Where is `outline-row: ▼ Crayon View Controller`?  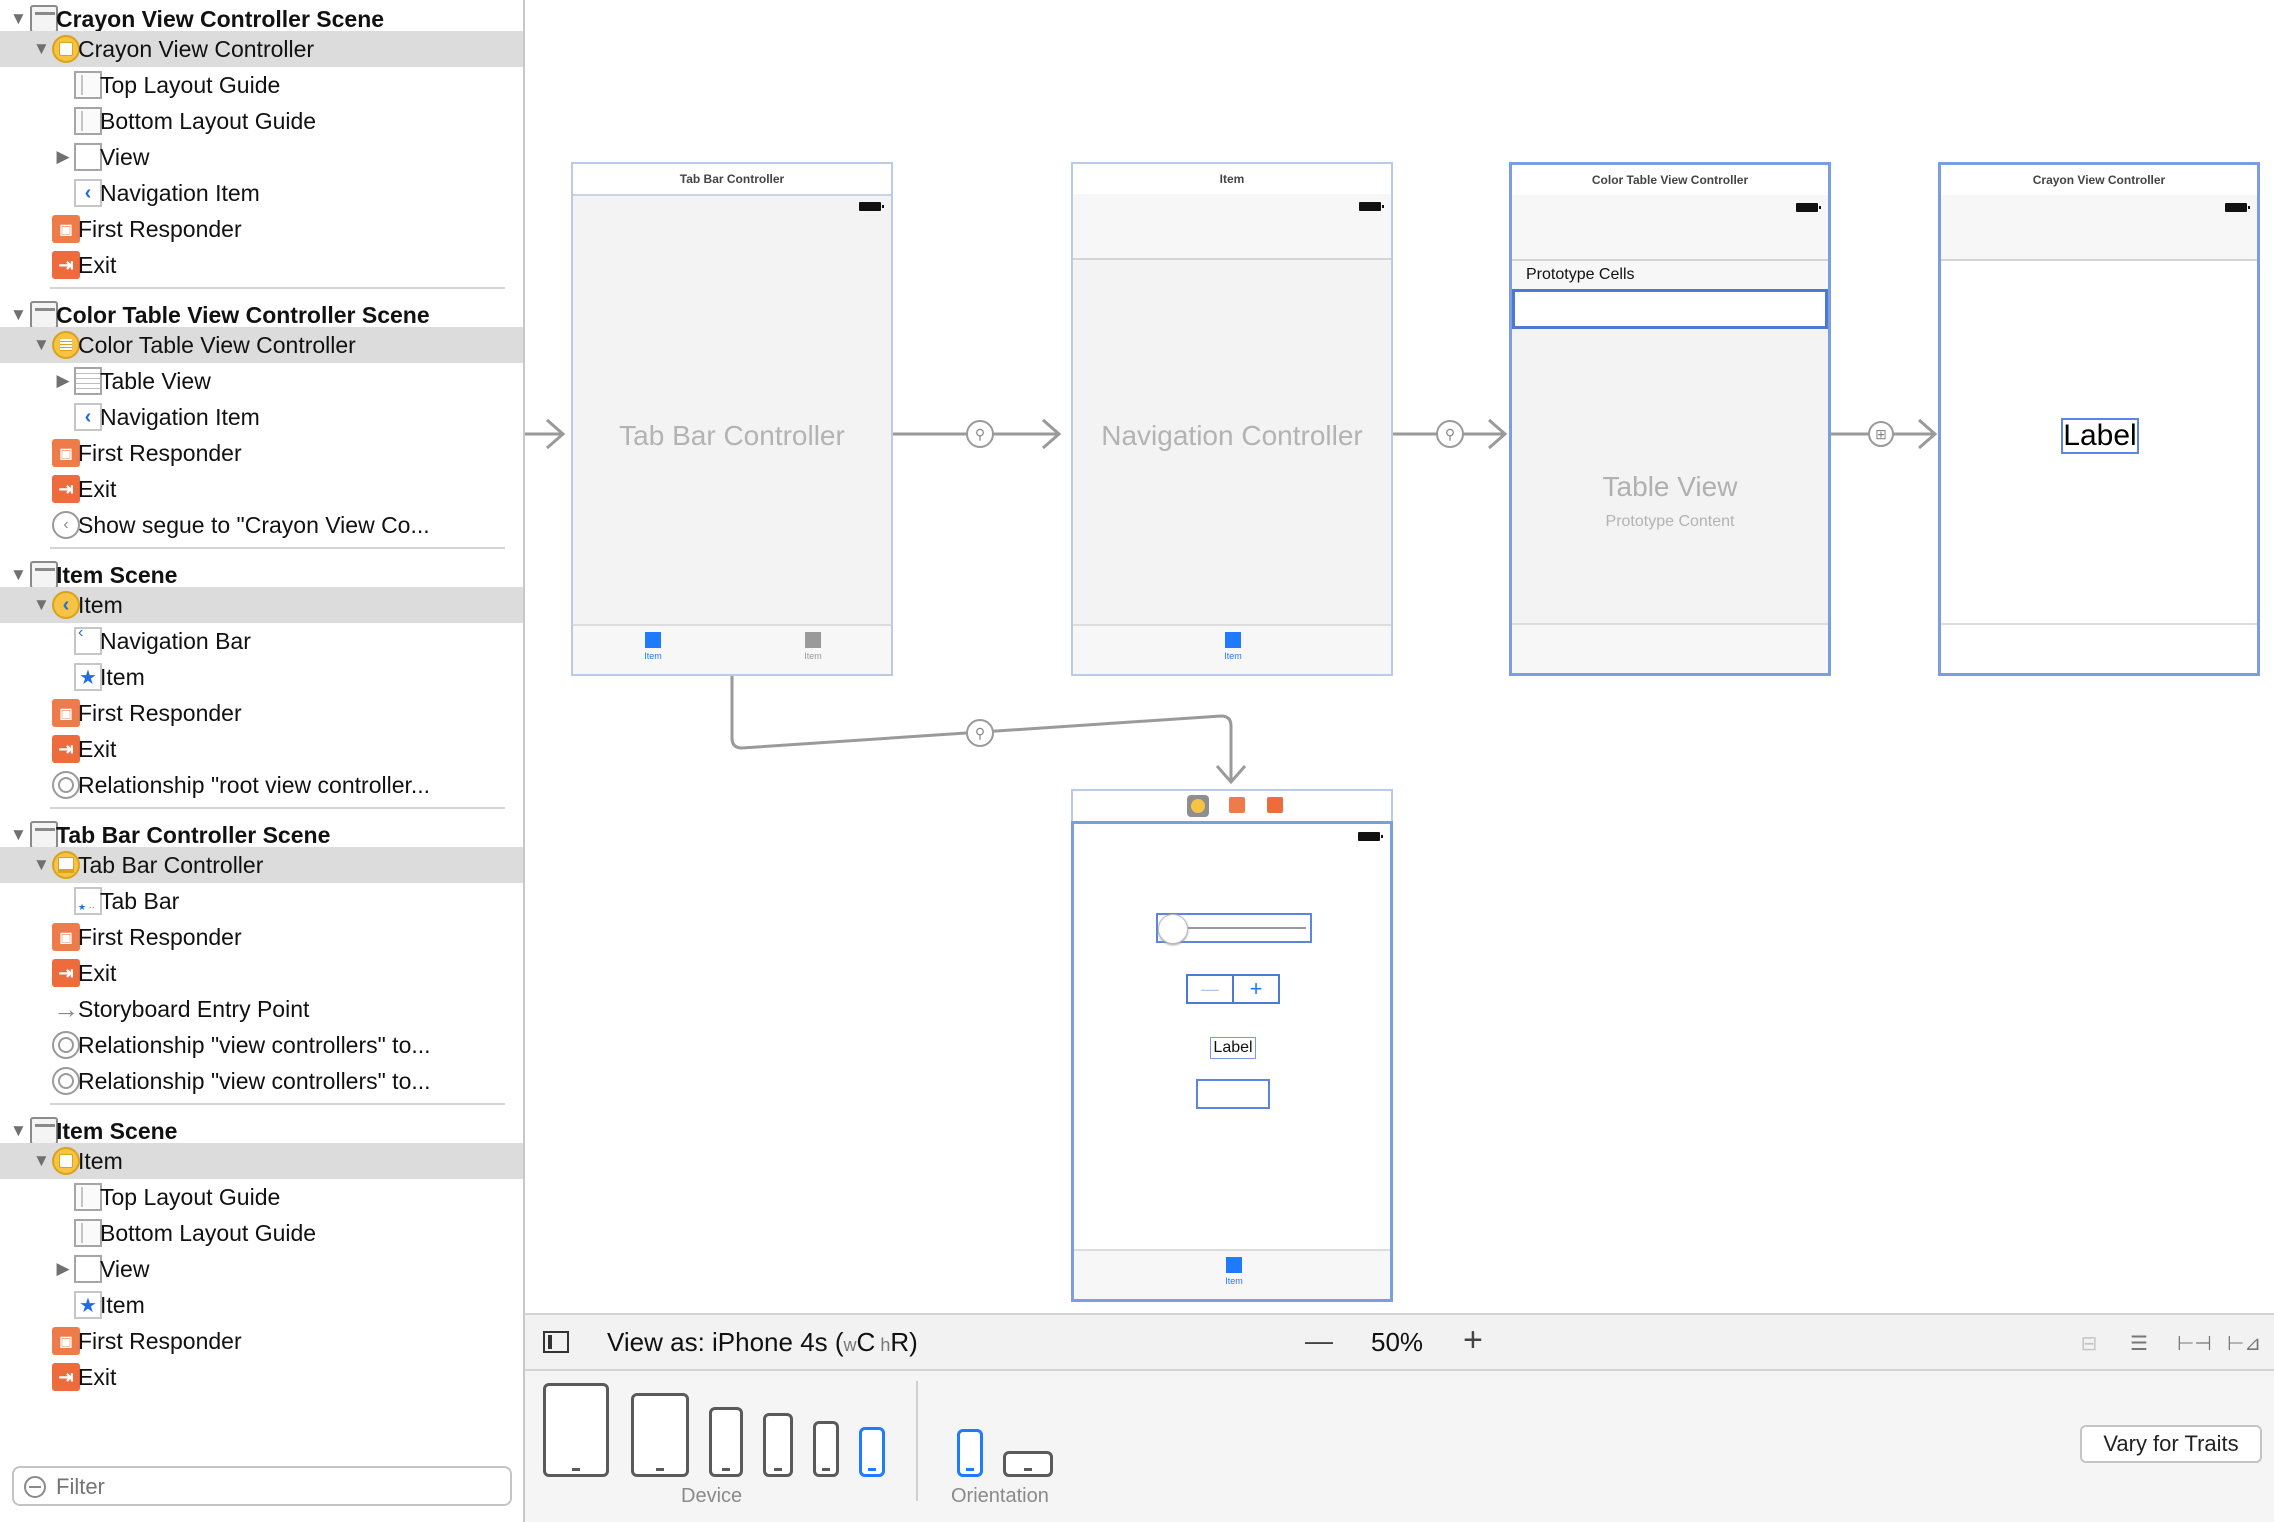 outline-row: ▼ Crayon View Controller is located at coordinates (261, 49).